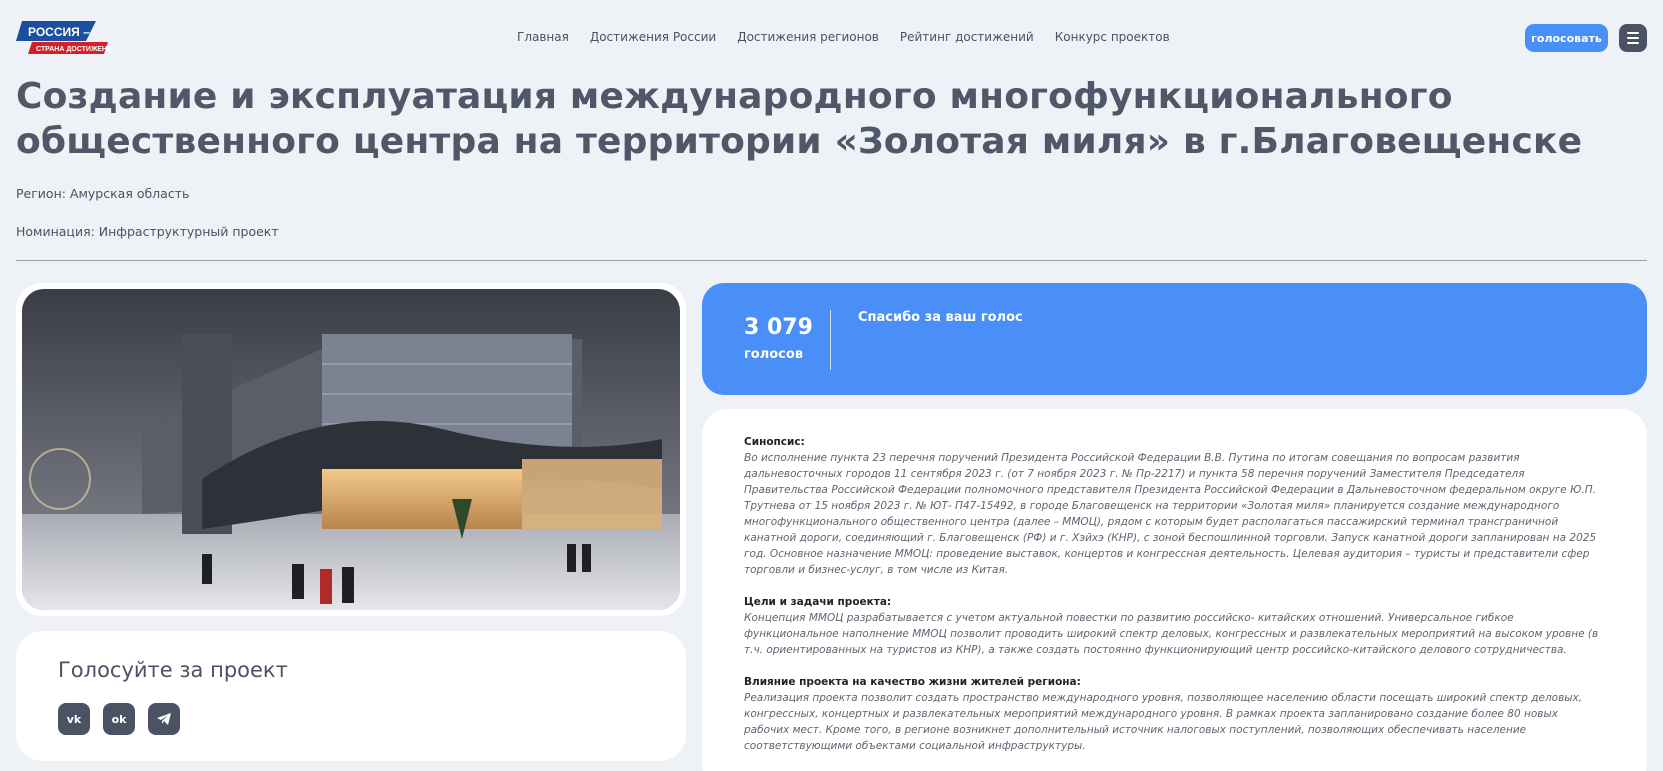 Image resolution: width=1663 pixels, height=771 pixels. What do you see at coordinates (1174, 339) in the screenshot?
I see `votes-card: 3 079 голосов Спасибо за ваш голос` at bounding box center [1174, 339].